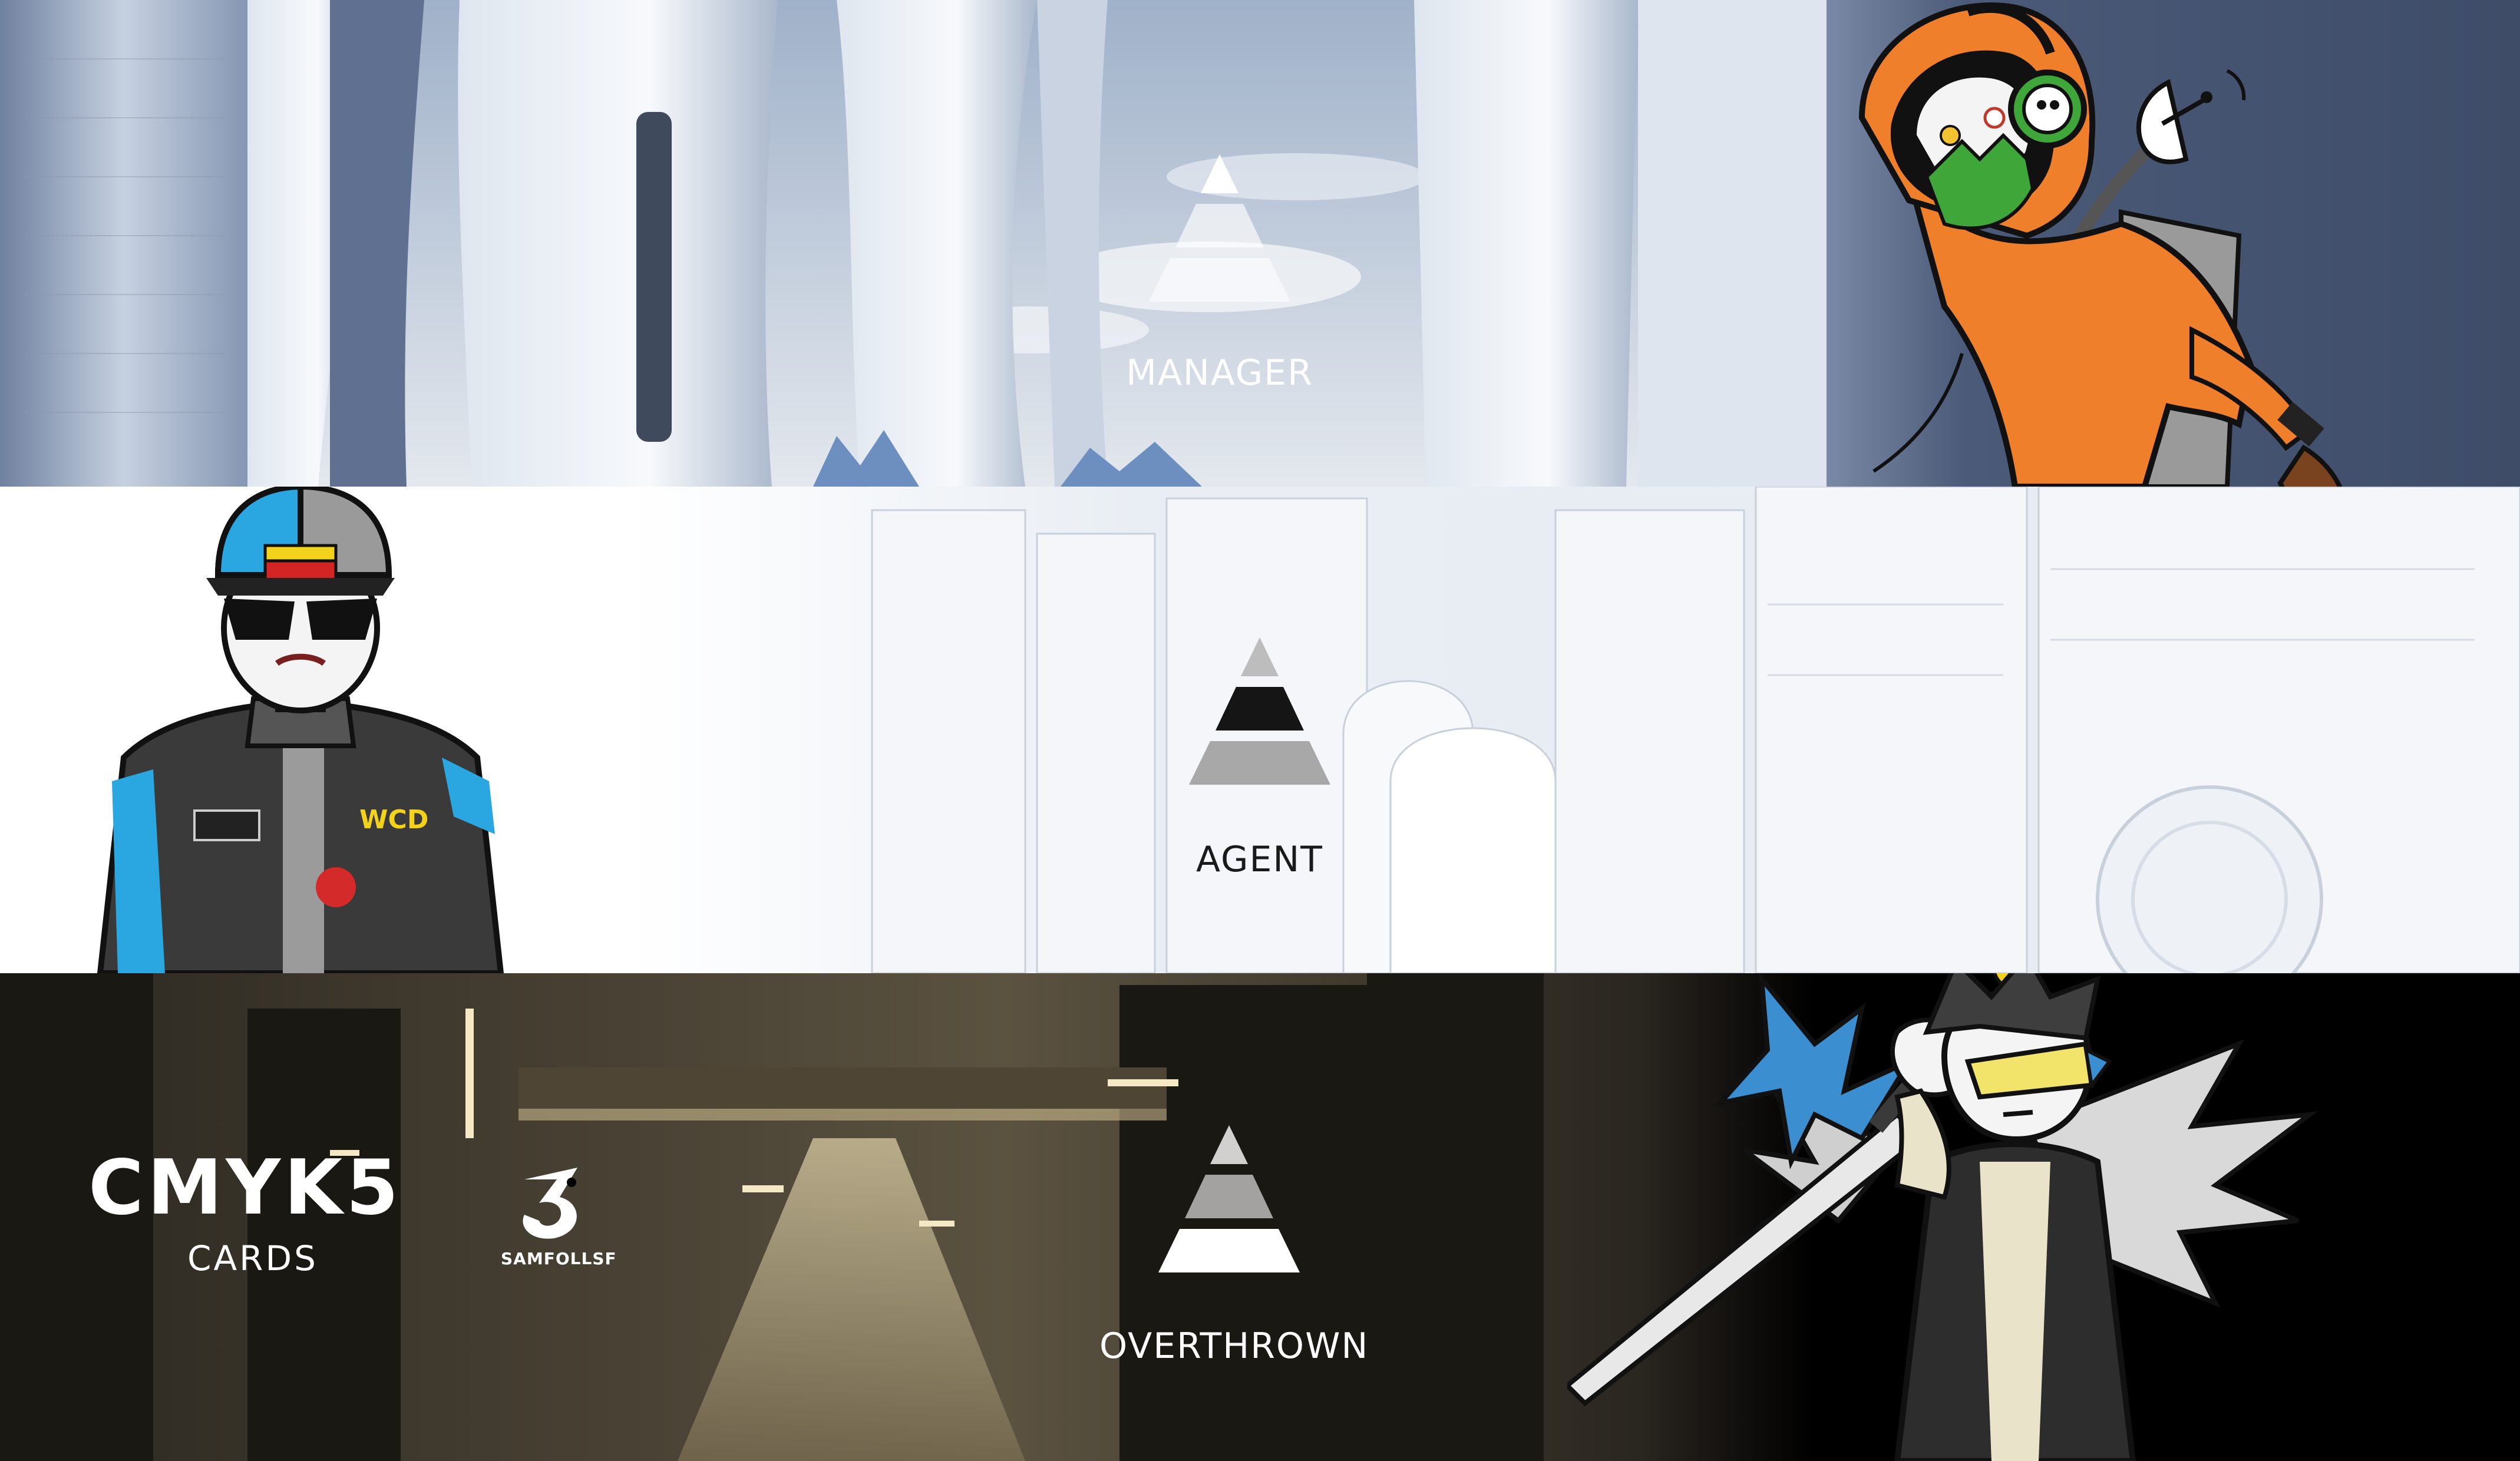  I want to click on sponsor-patch: WCD, so click(393, 820).